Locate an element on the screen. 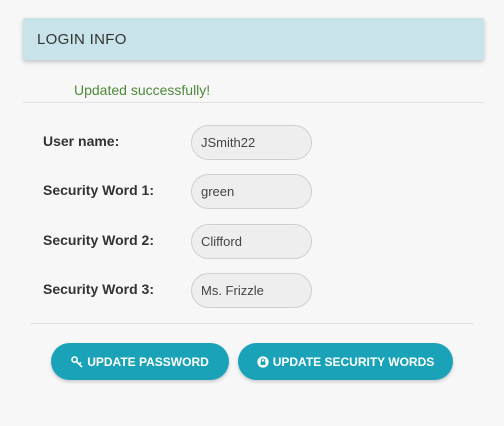  security-word-2-label: Security Word 2: is located at coordinates (98, 240).